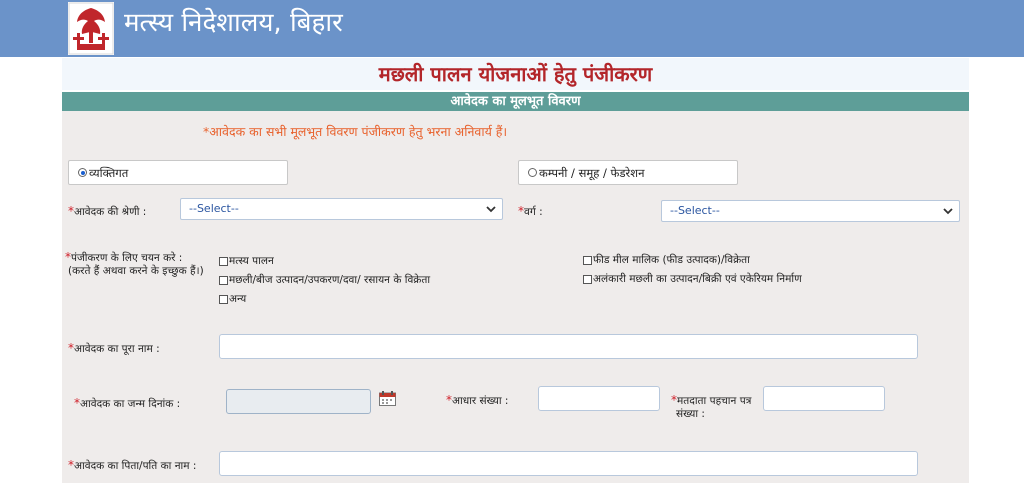  I want to click on category-select: --Select--, so click(341, 209).